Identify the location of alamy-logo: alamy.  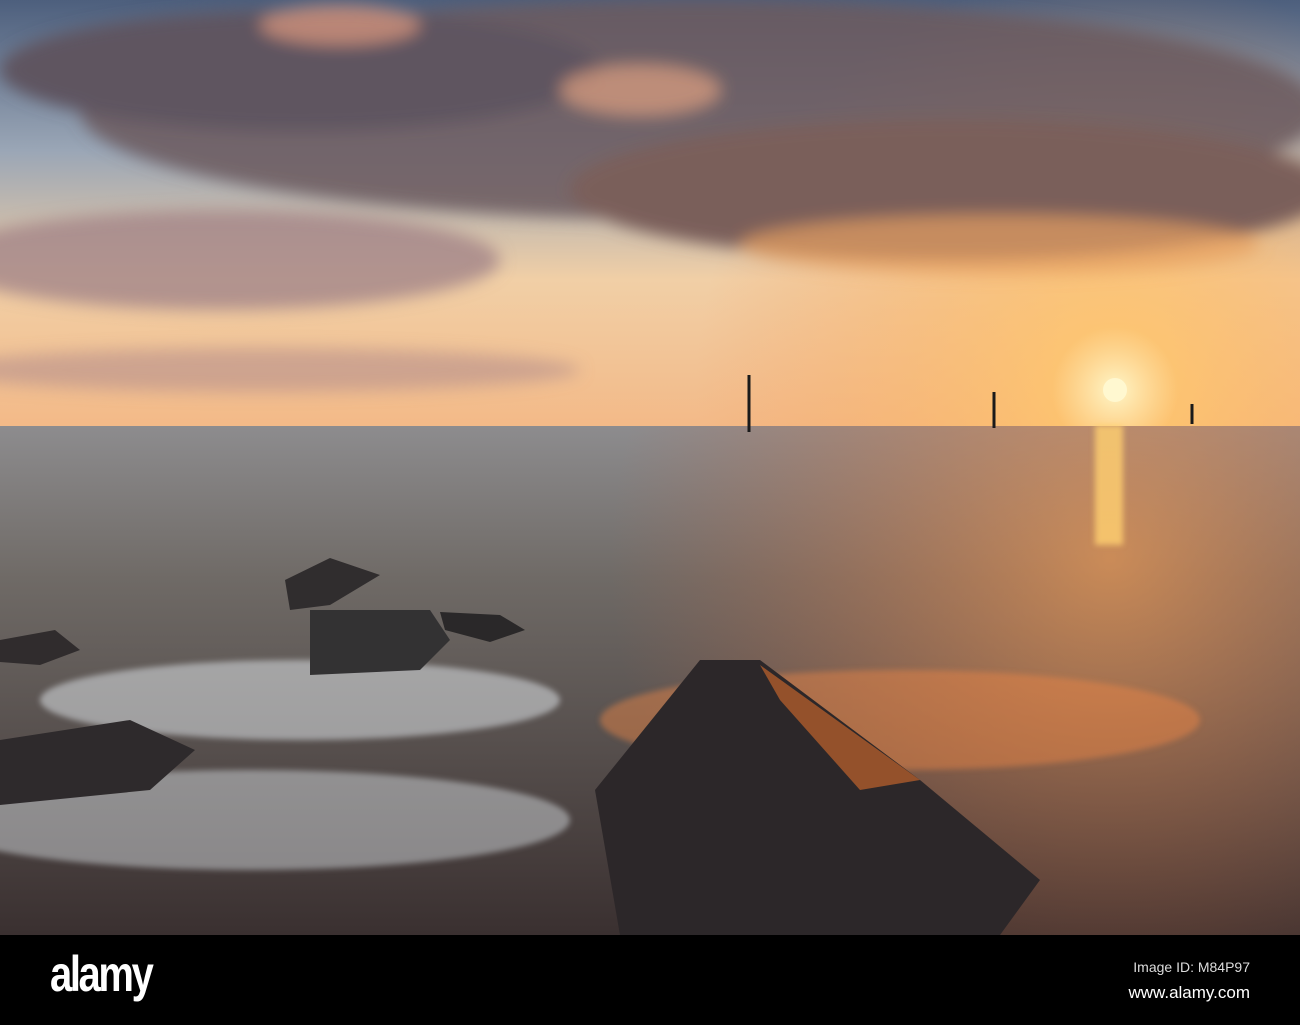
(102, 974).